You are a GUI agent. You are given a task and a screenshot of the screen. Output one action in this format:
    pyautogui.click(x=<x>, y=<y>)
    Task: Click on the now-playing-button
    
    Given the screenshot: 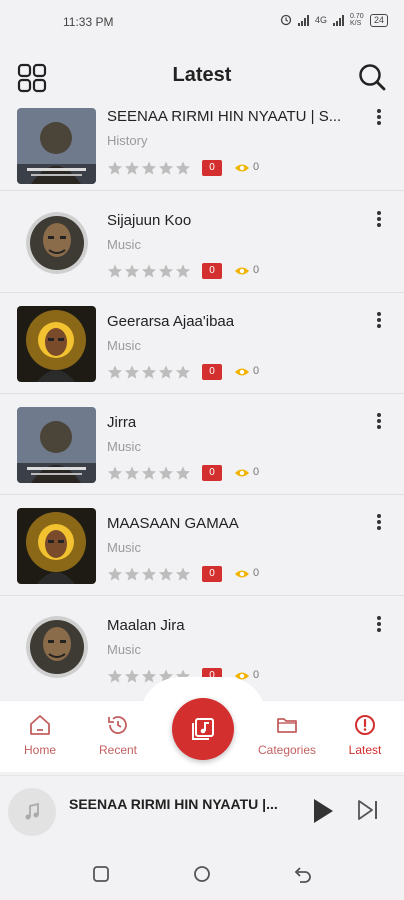 What is the action you would take?
    pyautogui.click(x=203, y=729)
    